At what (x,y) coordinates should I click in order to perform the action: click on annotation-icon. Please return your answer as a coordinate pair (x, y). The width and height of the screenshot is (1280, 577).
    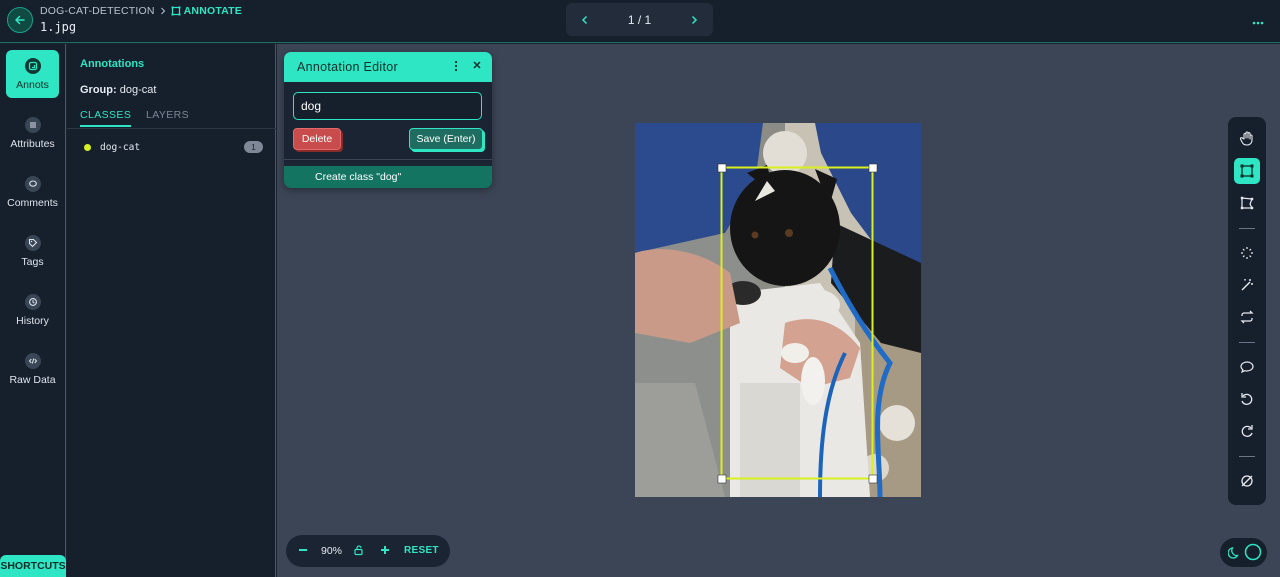
    Looking at the image, I should click on (32, 65).